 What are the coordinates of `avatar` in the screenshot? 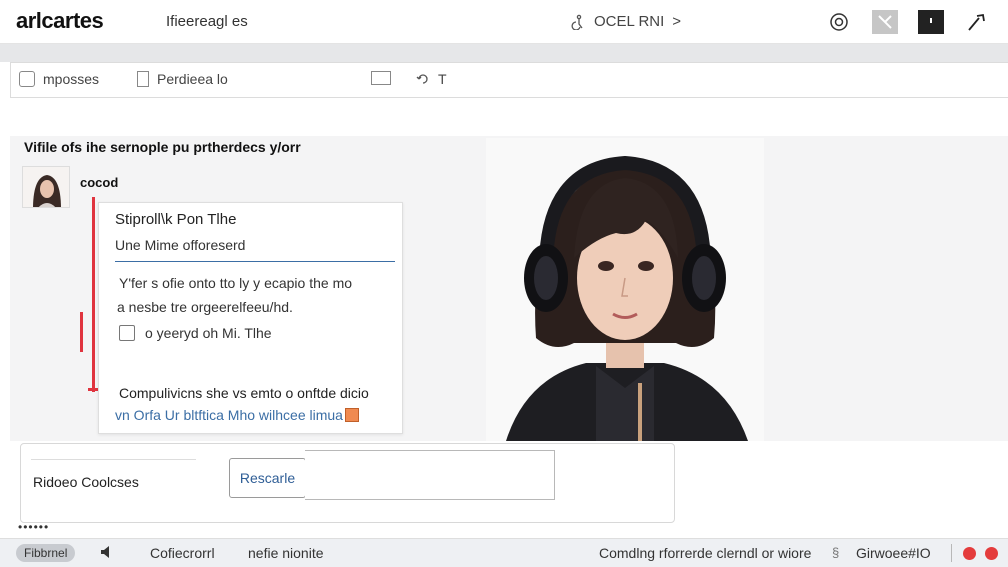 It's located at (46, 187).